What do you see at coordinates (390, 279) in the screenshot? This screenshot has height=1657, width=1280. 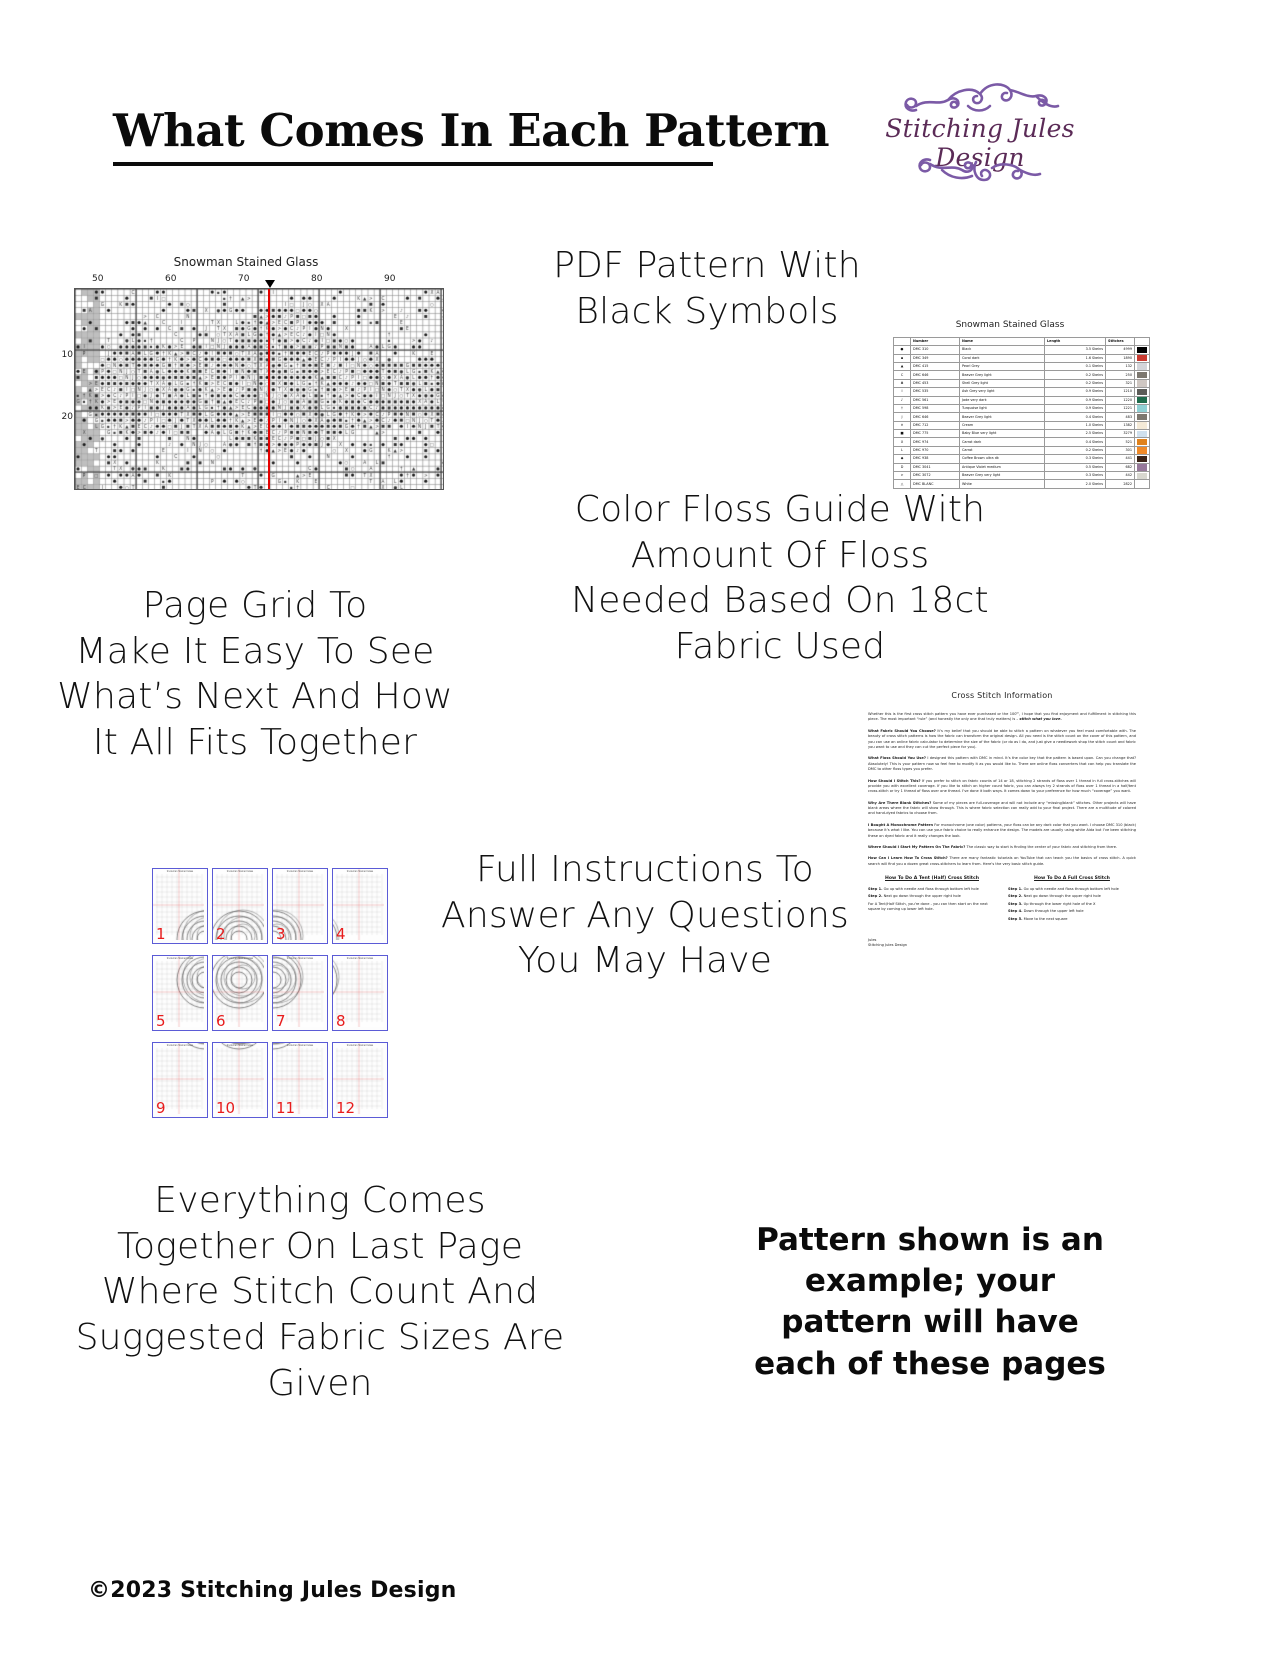 I see `chart-column-label: 90` at bounding box center [390, 279].